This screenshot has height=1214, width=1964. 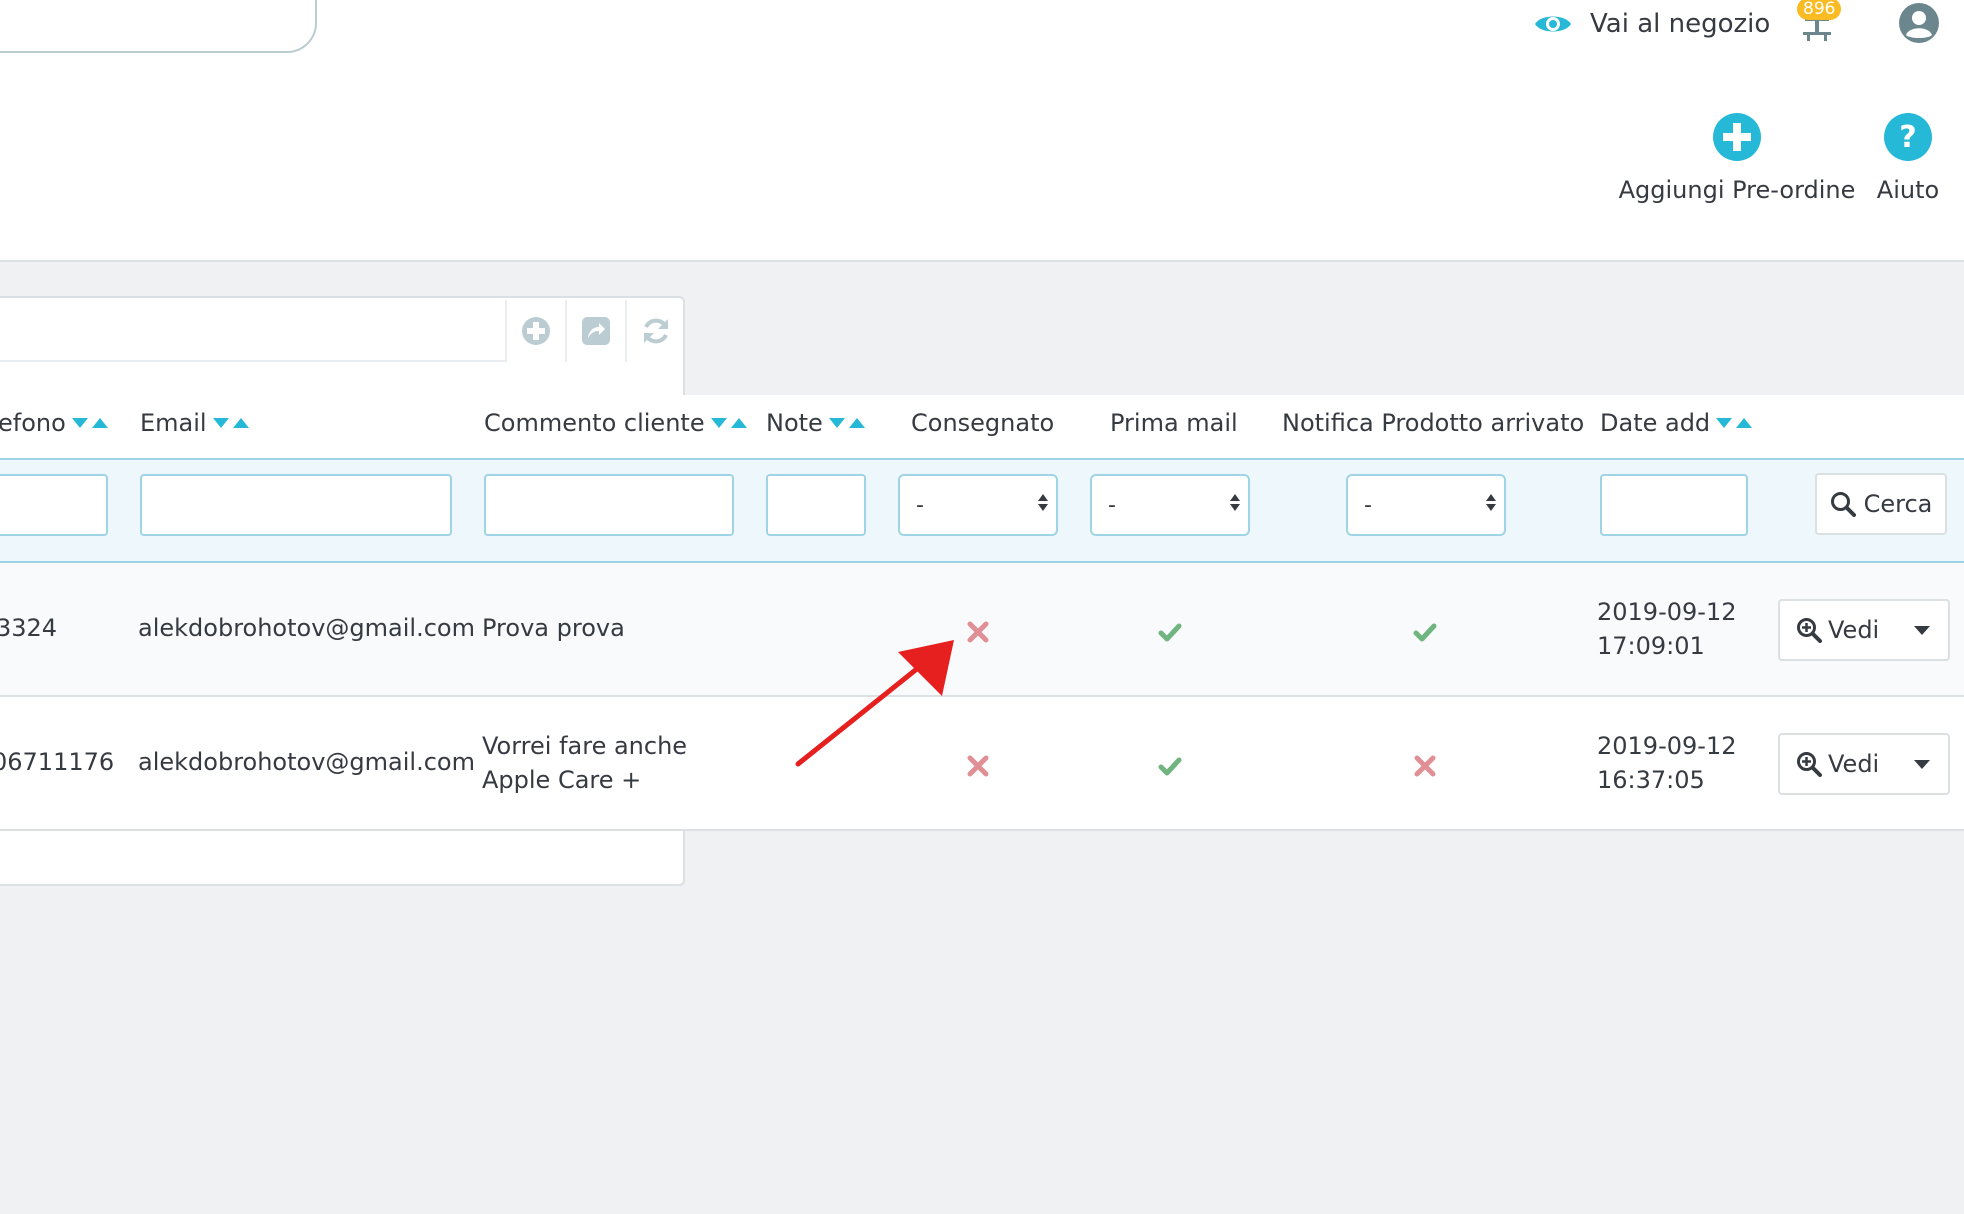 I want to click on column-email-label: Email, so click(x=173, y=423).